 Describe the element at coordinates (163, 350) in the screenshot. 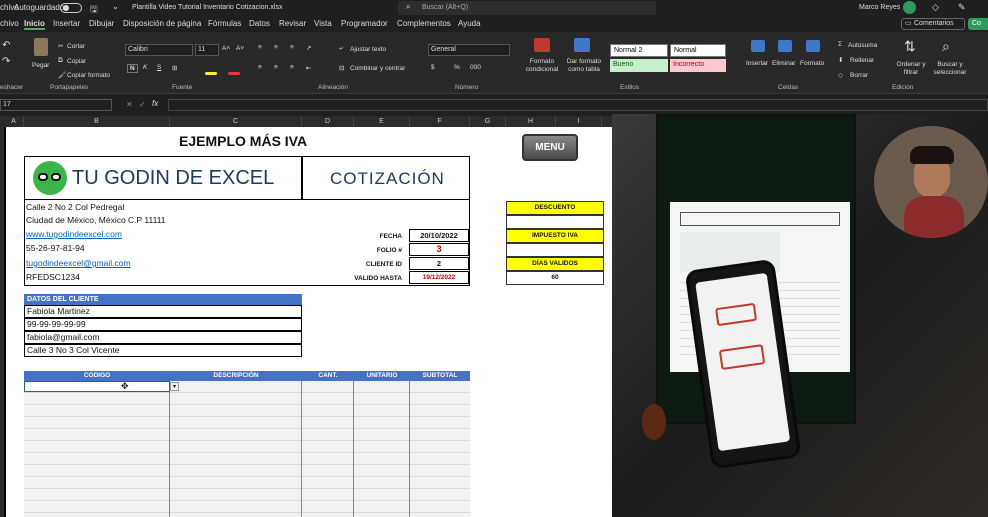

I see `client-address: Calle 3 No 3 Col Vicente` at that location.